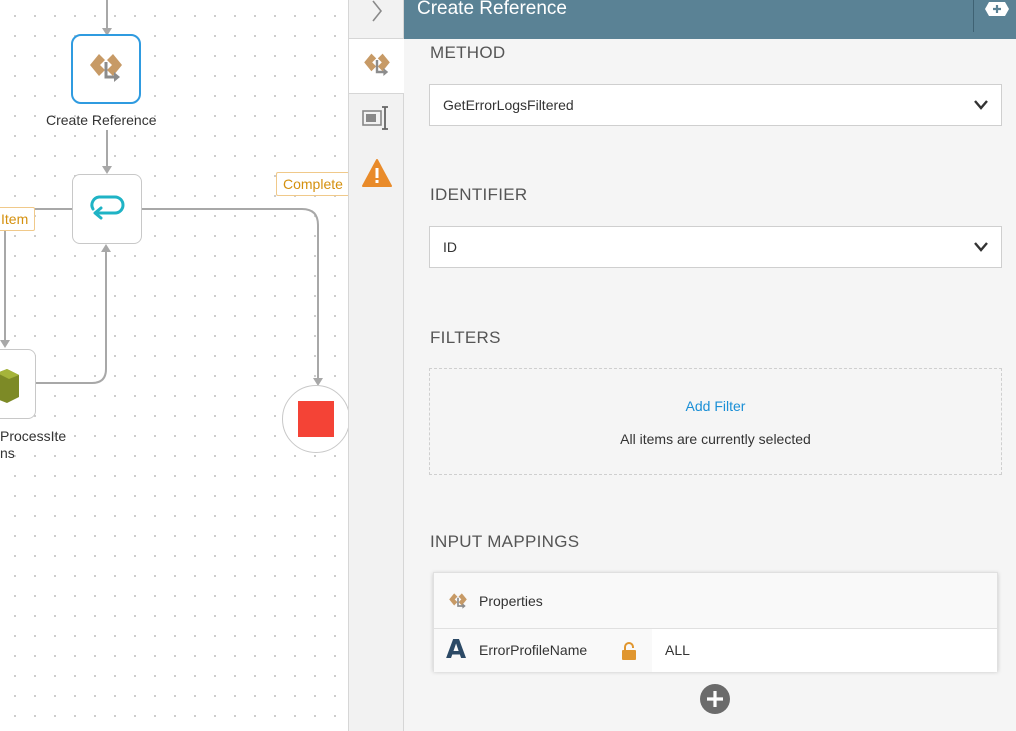  Describe the element at coordinates (18, 219) in the screenshot. I see `branch-tag-item: Item` at that location.